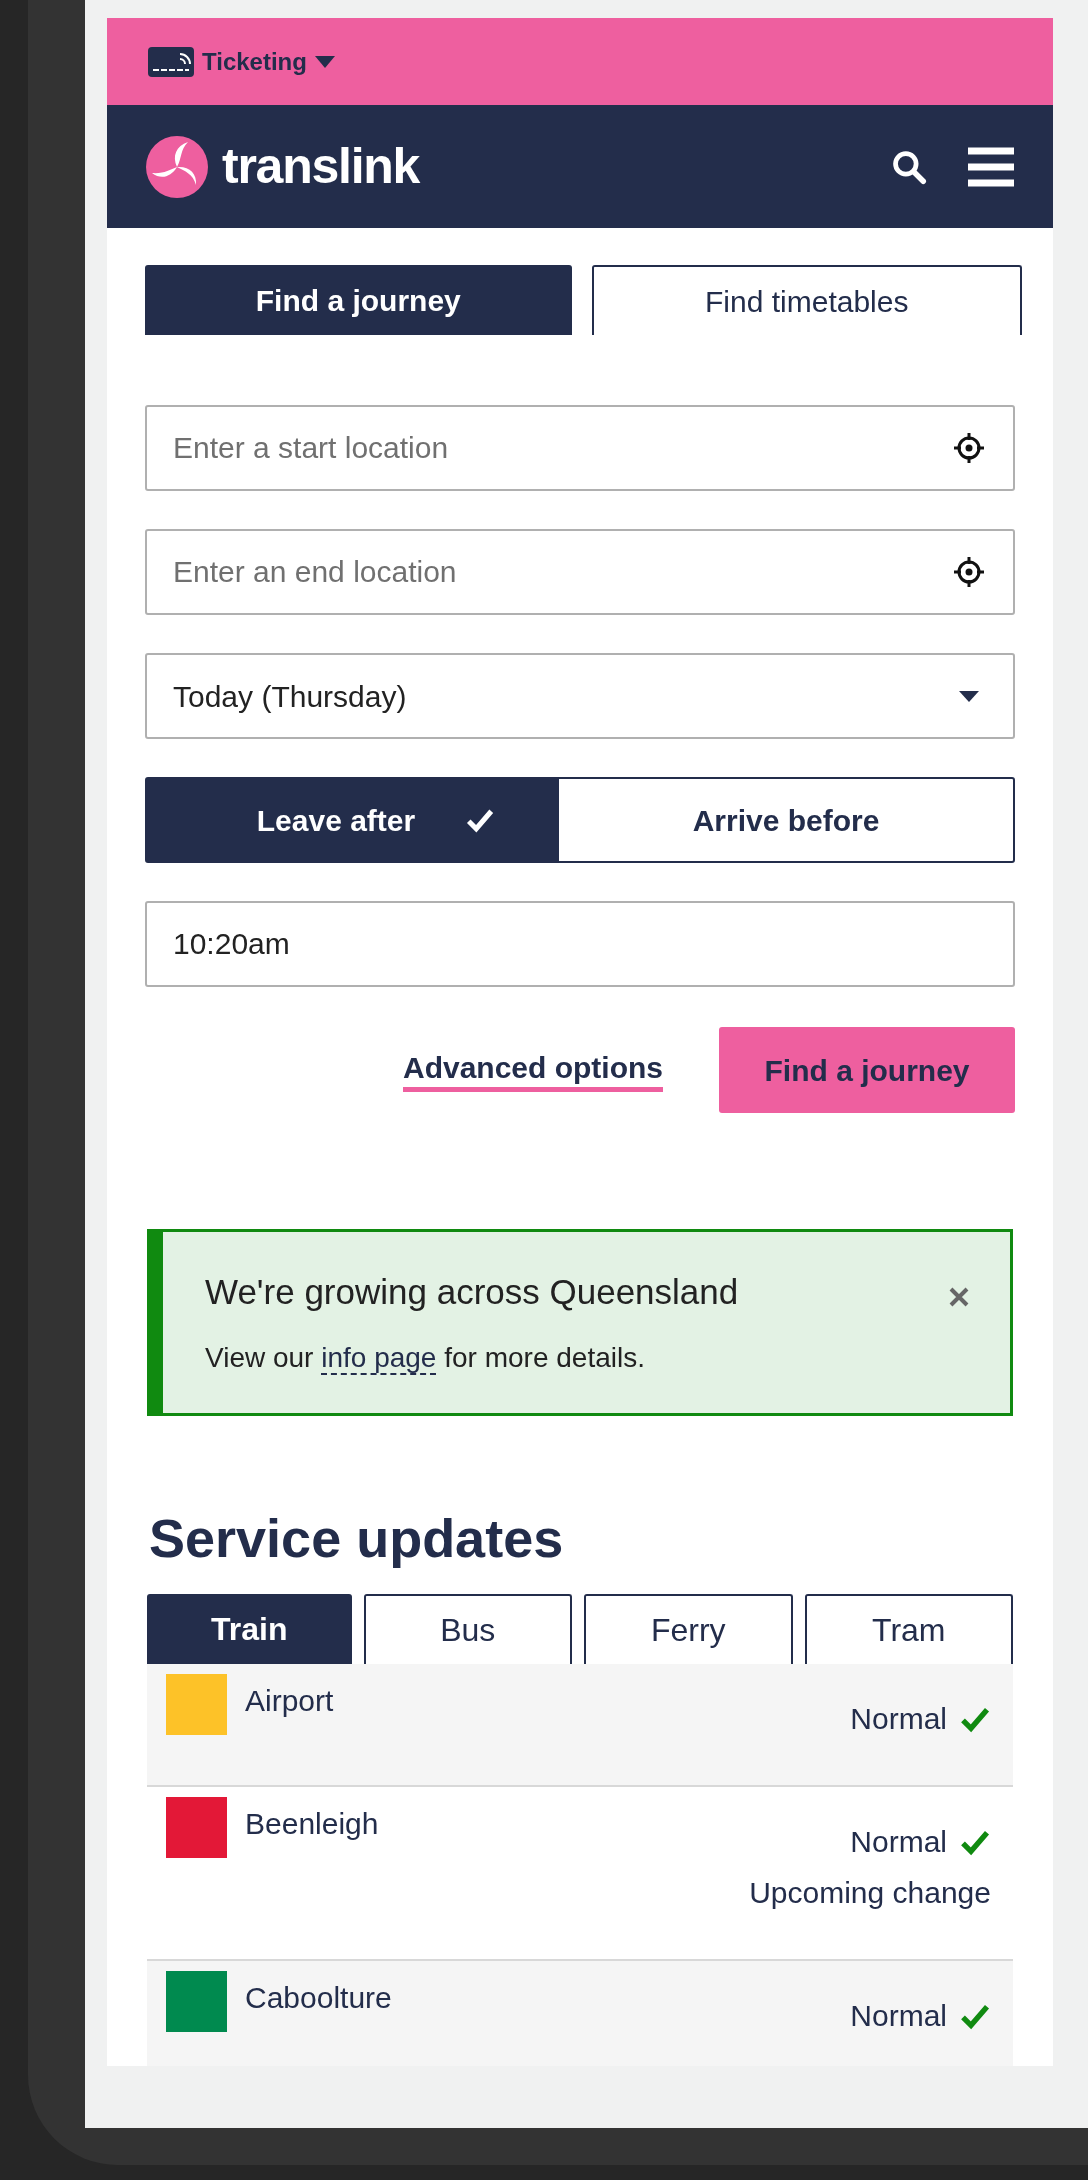  I want to click on time-field: 10:20am, so click(580, 944).